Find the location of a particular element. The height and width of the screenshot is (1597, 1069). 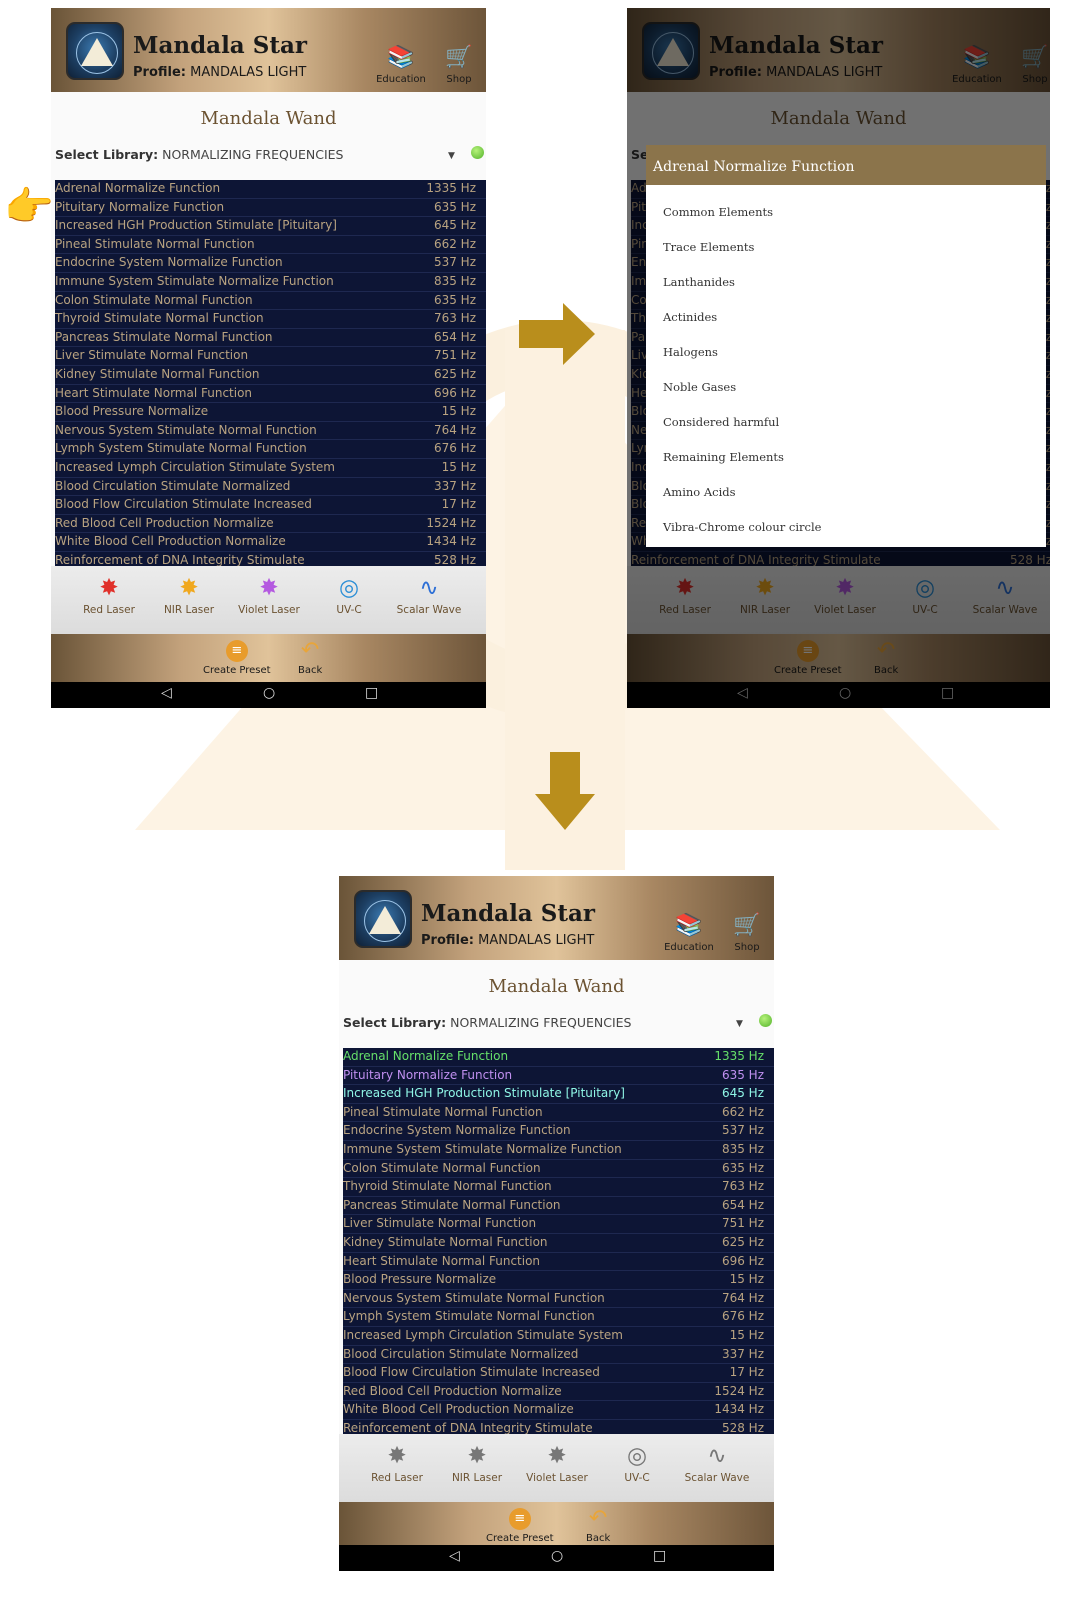

status-indicator is located at coordinates (765, 1020).